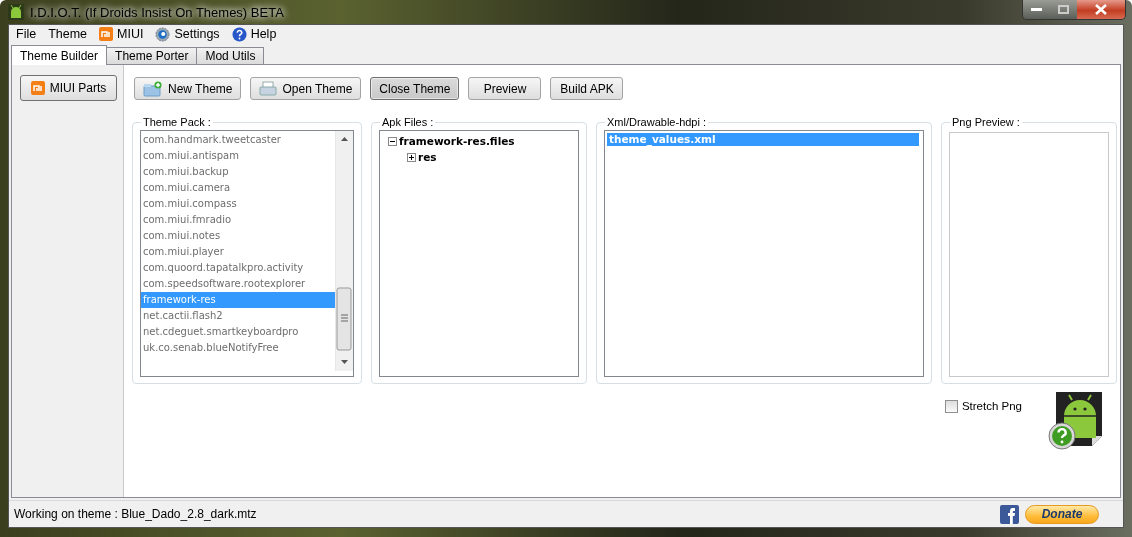 The image size is (1132, 537). What do you see at coordinates (415, 88) in the screenshot?
I see `toolbar-button: Close Theme` at bounding box center [415, 88].